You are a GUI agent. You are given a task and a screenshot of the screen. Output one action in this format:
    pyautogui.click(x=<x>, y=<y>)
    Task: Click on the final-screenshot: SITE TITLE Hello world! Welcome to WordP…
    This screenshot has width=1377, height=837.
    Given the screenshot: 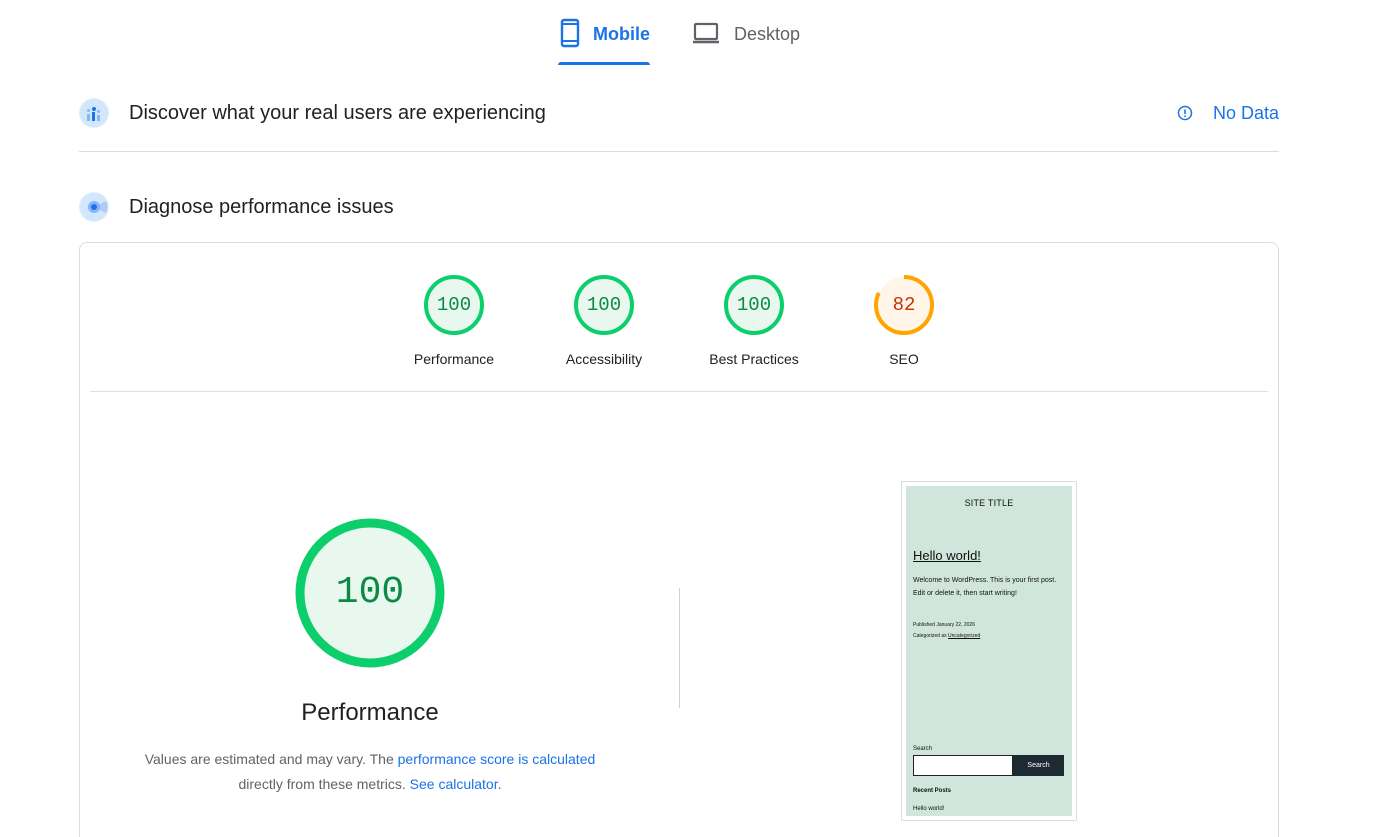 What is the action you would take?
    pyautogui.click(x=989, y=651)
    